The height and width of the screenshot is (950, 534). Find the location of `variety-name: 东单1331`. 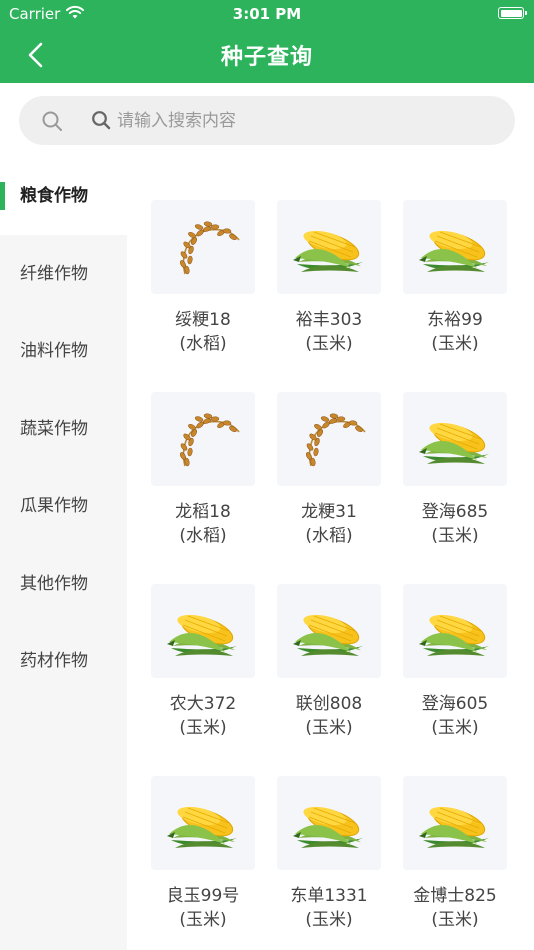

variety-name: 东单1331 is located at coordinates (329, 896).